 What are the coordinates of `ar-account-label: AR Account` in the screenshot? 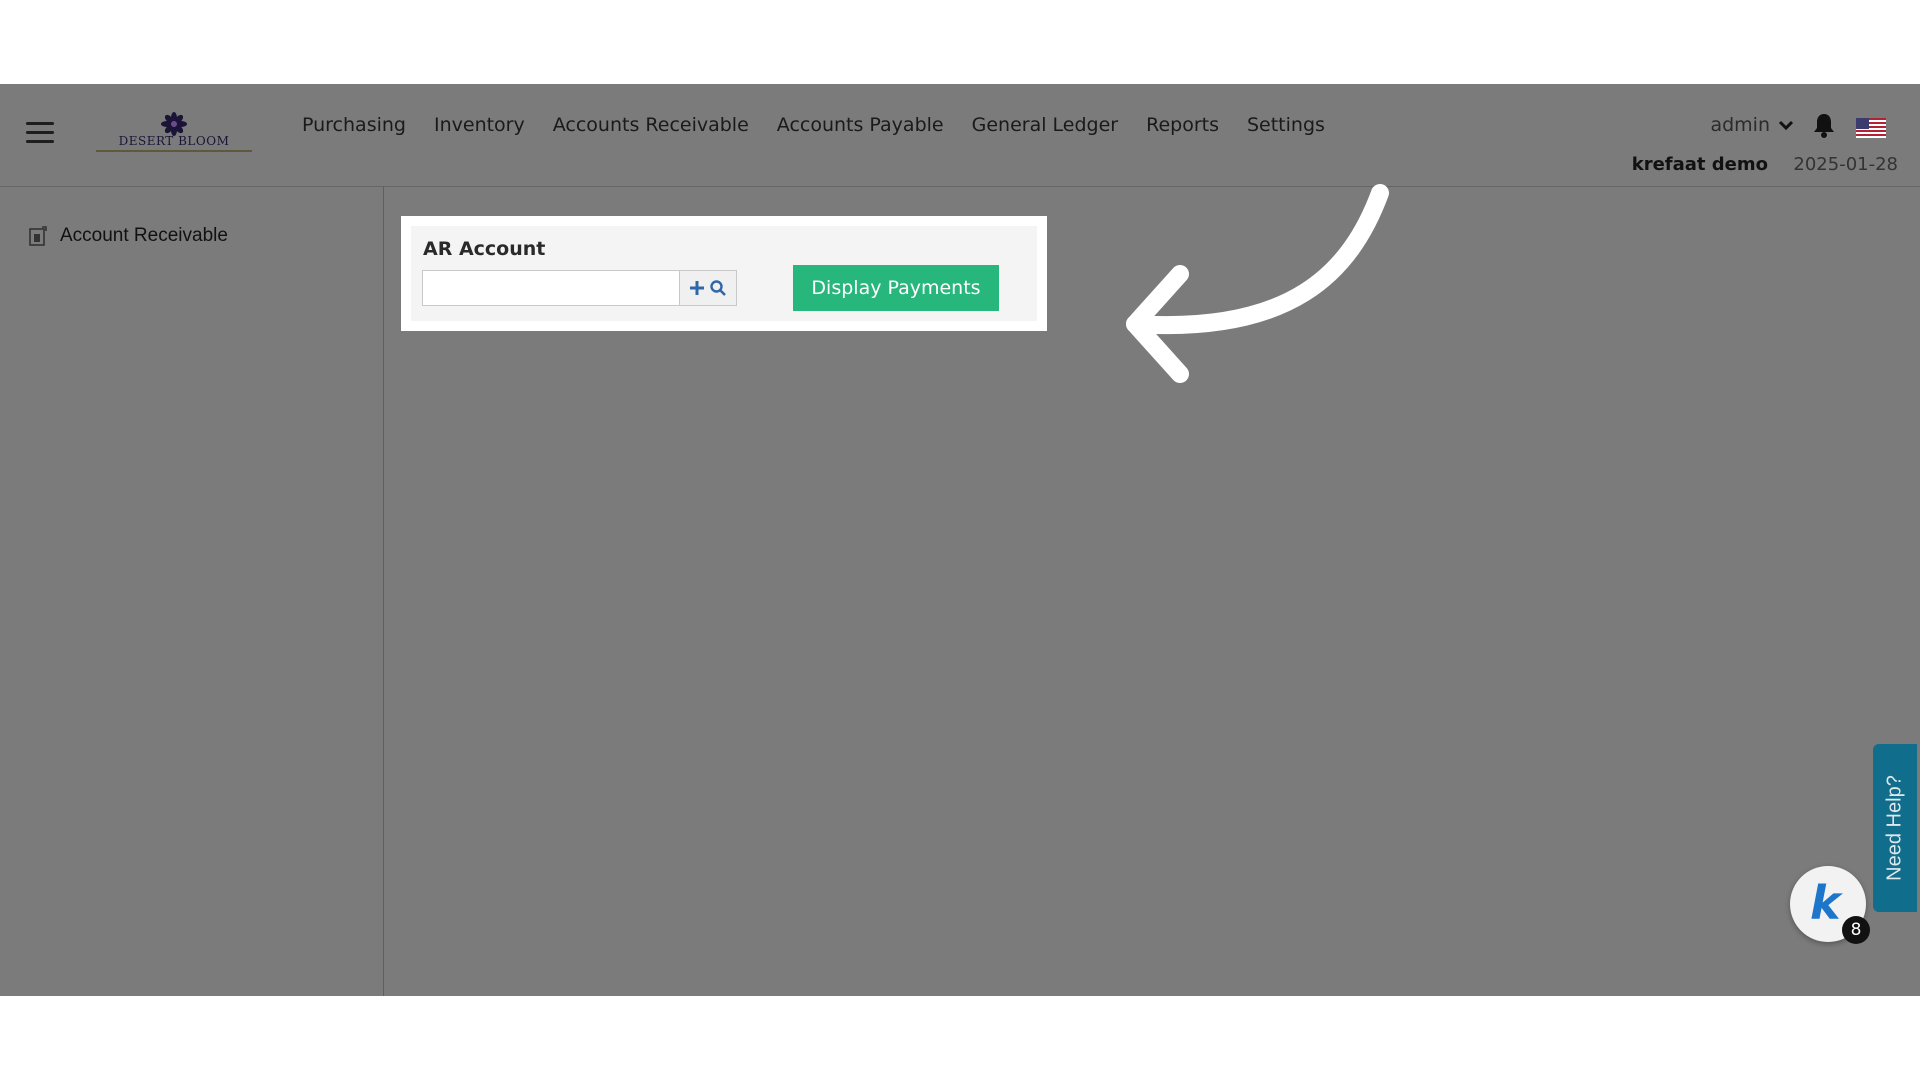 It's located at (484, 249).